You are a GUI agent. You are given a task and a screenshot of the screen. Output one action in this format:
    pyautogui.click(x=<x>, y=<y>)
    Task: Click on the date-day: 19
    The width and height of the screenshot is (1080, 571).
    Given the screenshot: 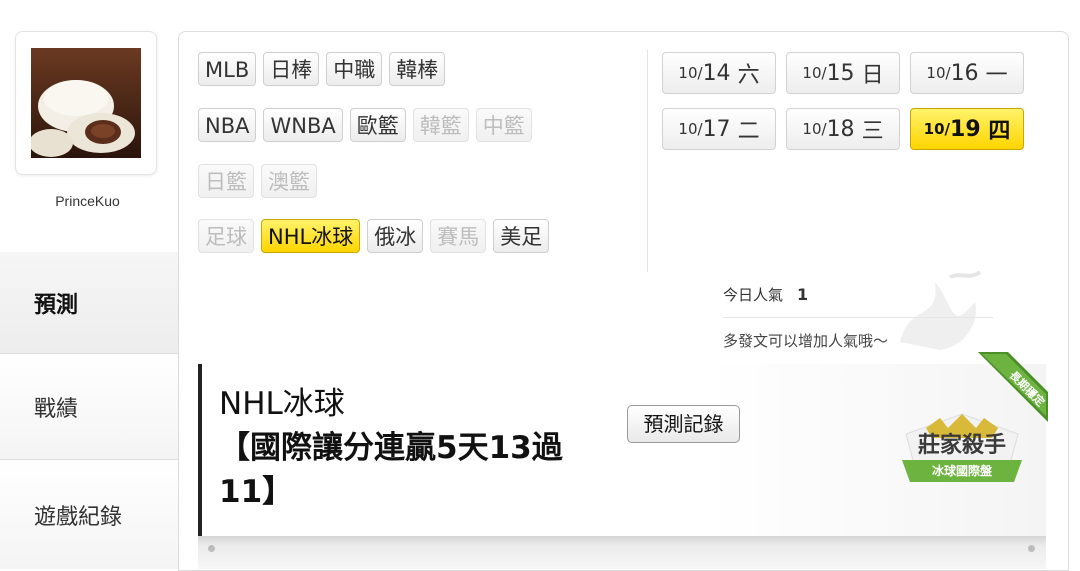 What is the action you would take?
    pyautogui.click(x=965, y=129)
    